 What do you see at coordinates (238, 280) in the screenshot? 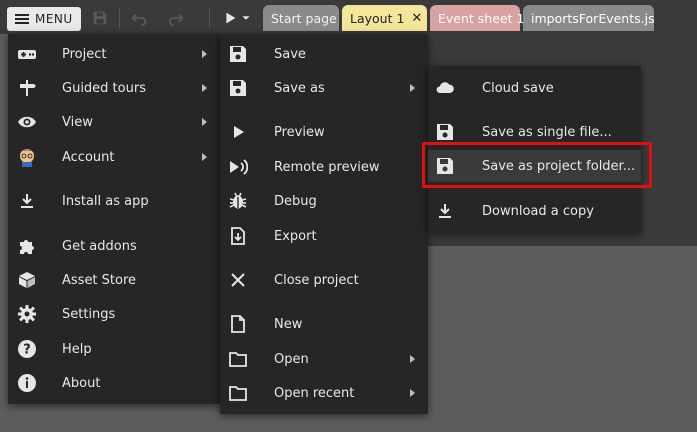
I see `close-icon` at bounding box center [238, 280].